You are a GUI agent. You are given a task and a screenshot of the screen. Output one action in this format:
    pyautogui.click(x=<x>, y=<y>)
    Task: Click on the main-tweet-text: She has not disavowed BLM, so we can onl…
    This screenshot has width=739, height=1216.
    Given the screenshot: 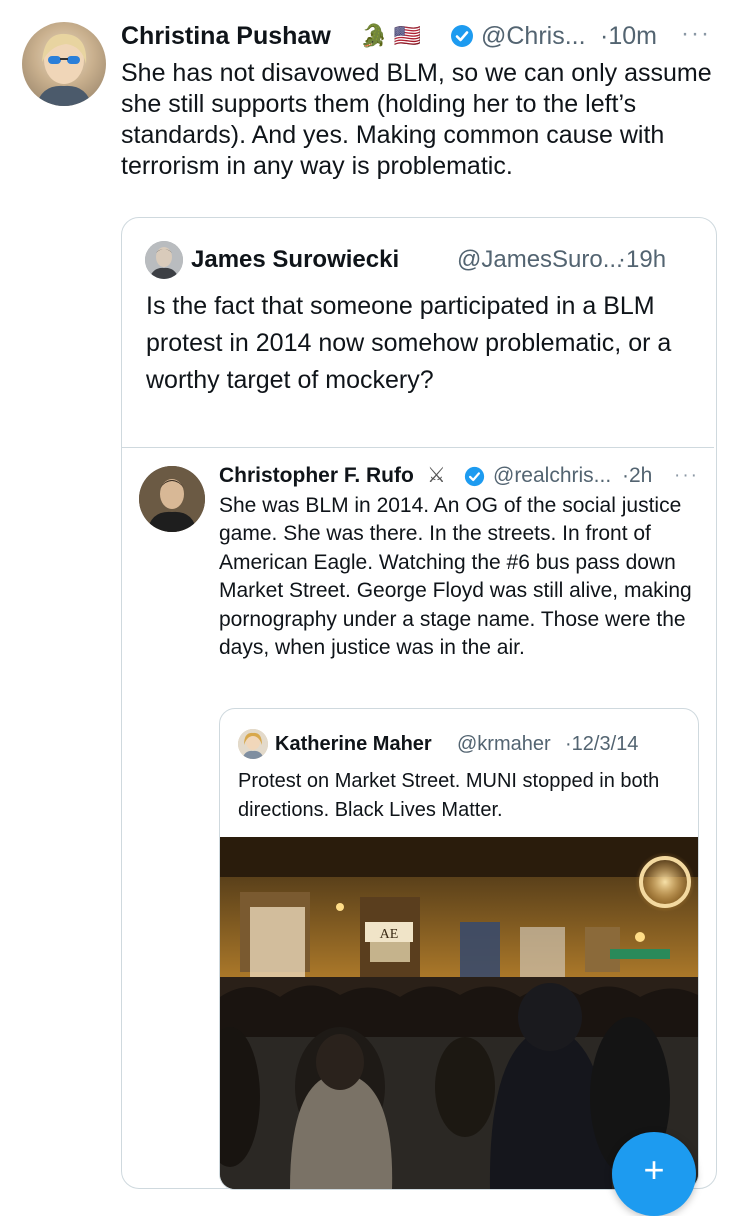 What is the action you would take?
    pyautogui.click(x=416, y=119)
    